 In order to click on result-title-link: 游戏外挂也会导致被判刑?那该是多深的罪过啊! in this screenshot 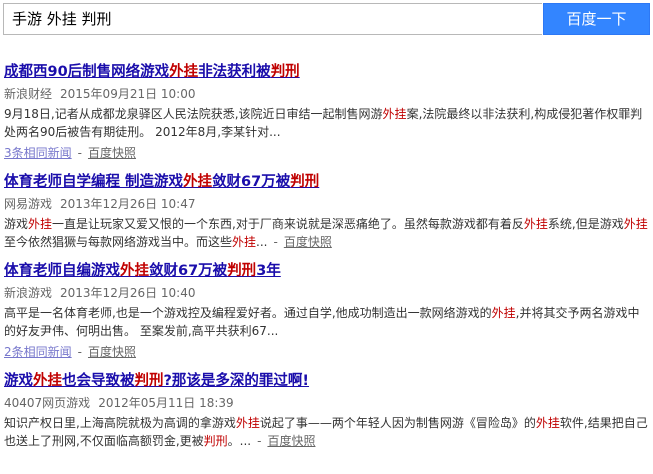, I will do `click(327, 381)`.